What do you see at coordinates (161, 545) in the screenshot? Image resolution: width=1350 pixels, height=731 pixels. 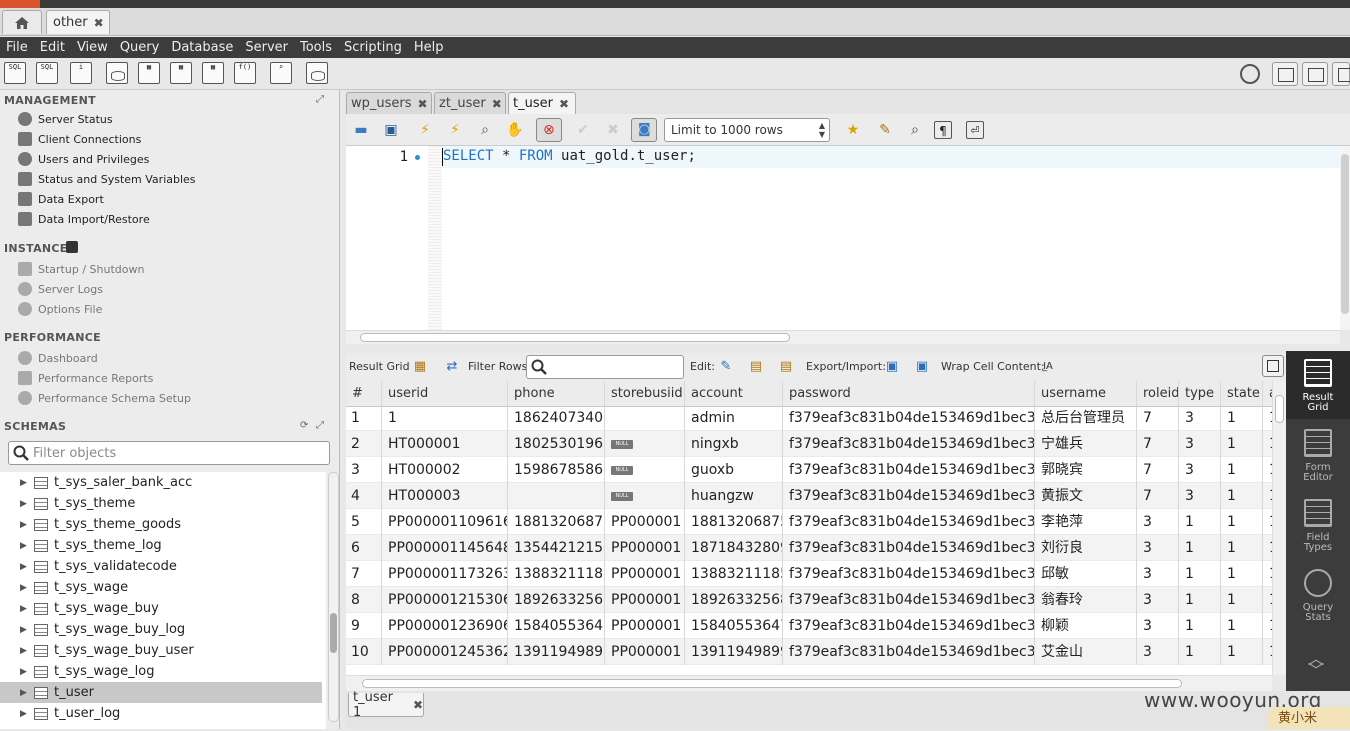 I see `schema-table-item: ▶ t_sys_theme_log` at bounding box center [161, 545].